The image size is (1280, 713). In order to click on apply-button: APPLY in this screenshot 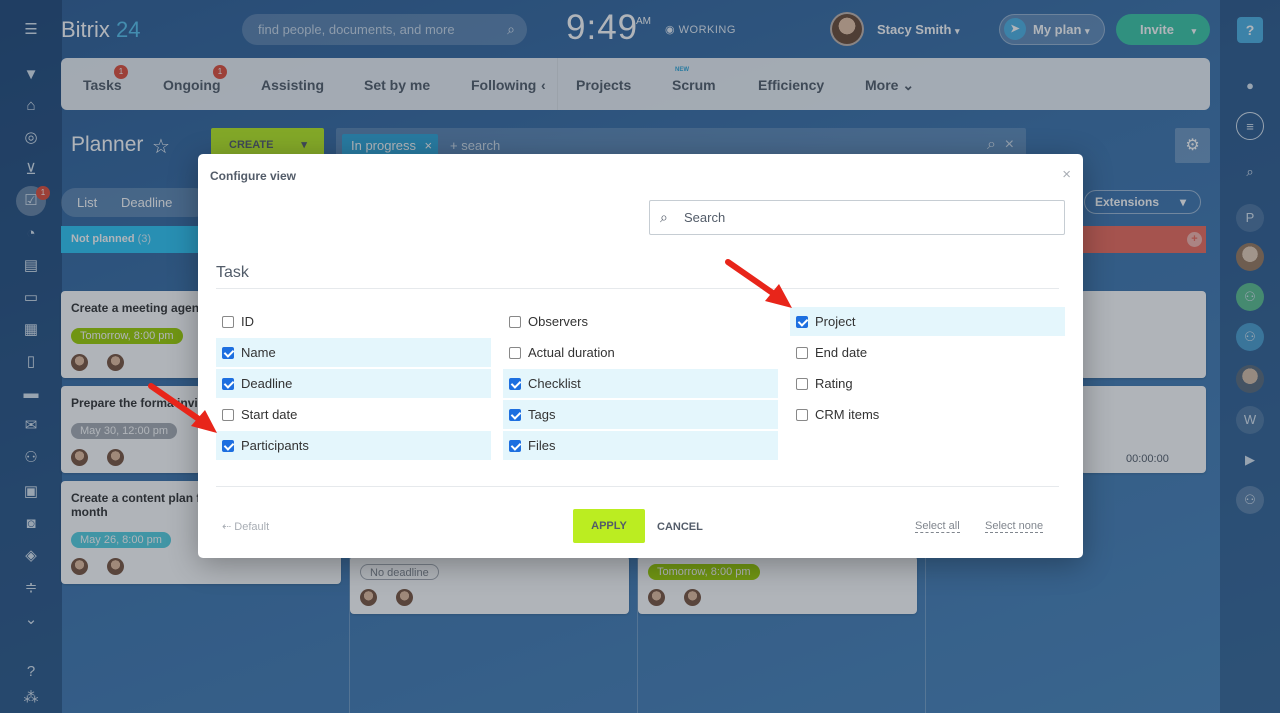, I will do `click(609, 526)`.